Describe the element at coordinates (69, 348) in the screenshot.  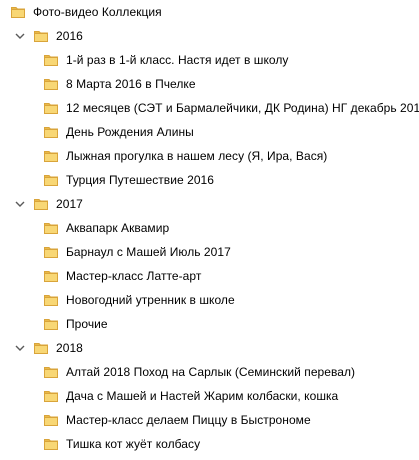
I see `tree-group-label: 2018` at that location.